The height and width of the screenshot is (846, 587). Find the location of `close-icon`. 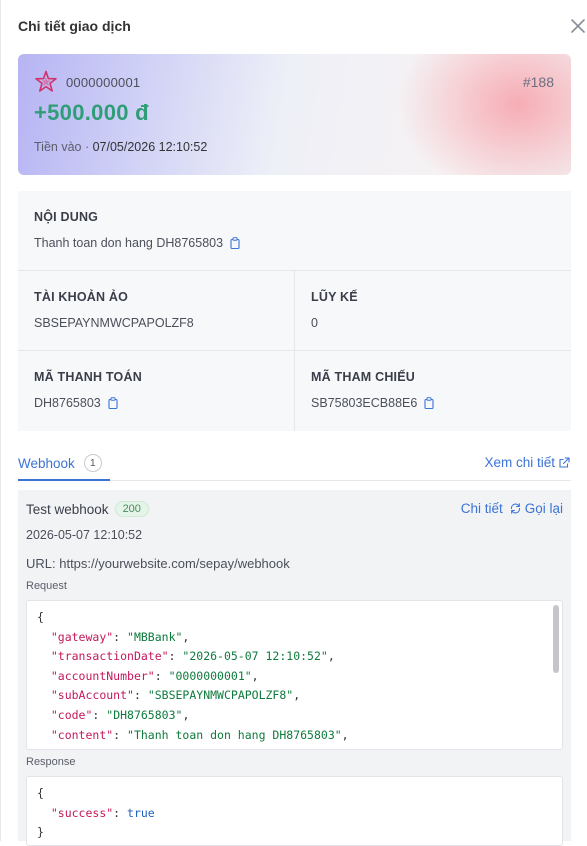

close-icon is located at coordinates (578, 26).